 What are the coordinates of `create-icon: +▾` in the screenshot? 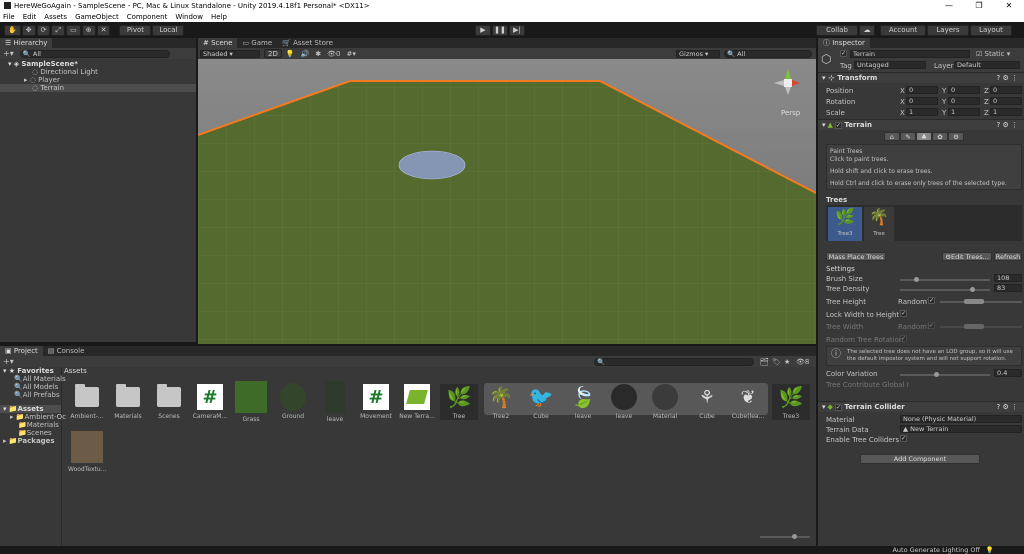 It's located at (8, 361).